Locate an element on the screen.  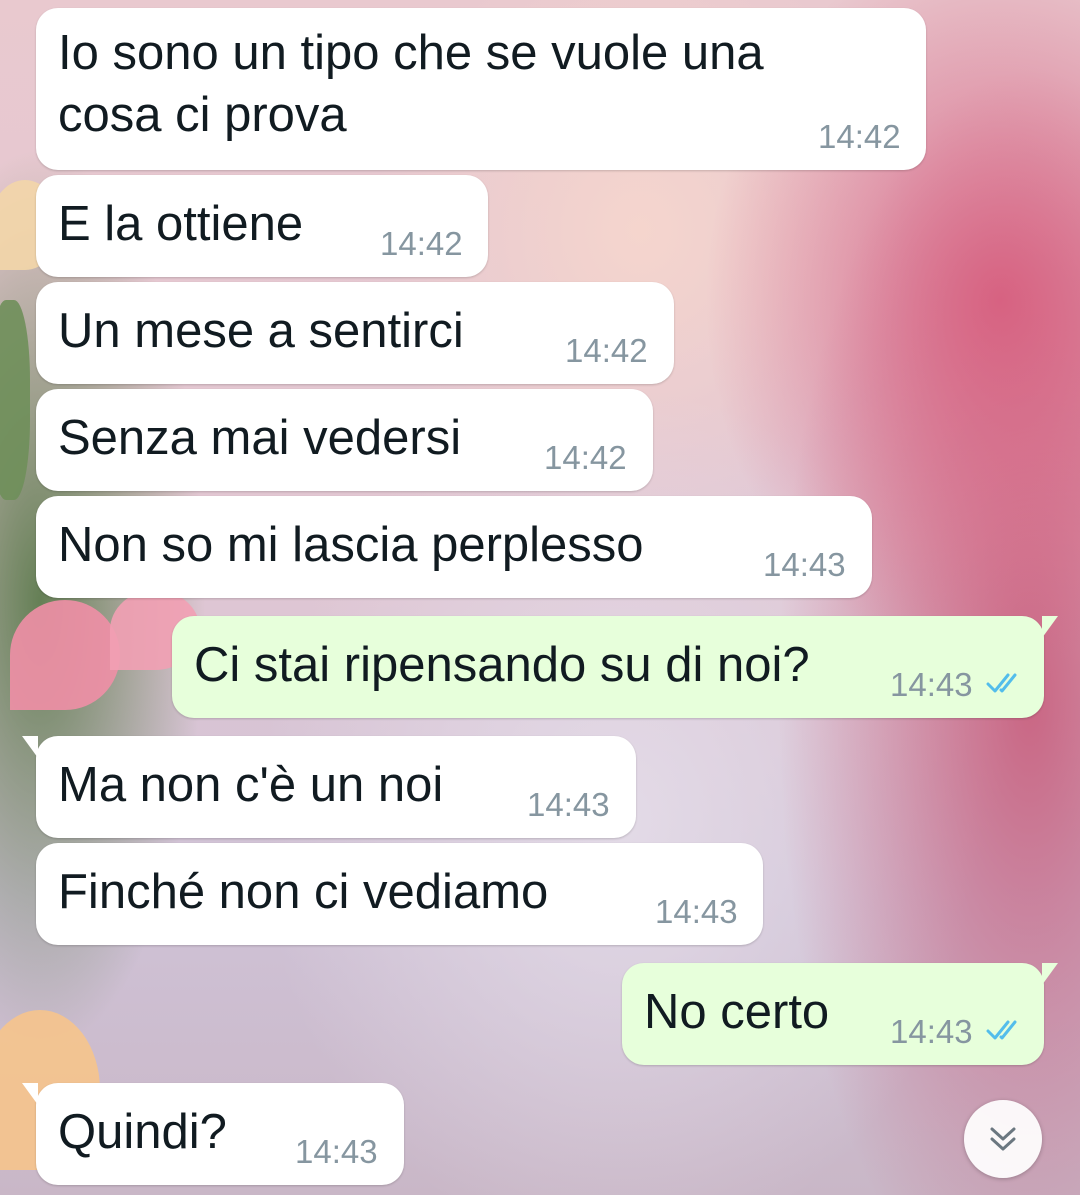
message-text: Senza mai vedersi is located at coordinates (260, 438).